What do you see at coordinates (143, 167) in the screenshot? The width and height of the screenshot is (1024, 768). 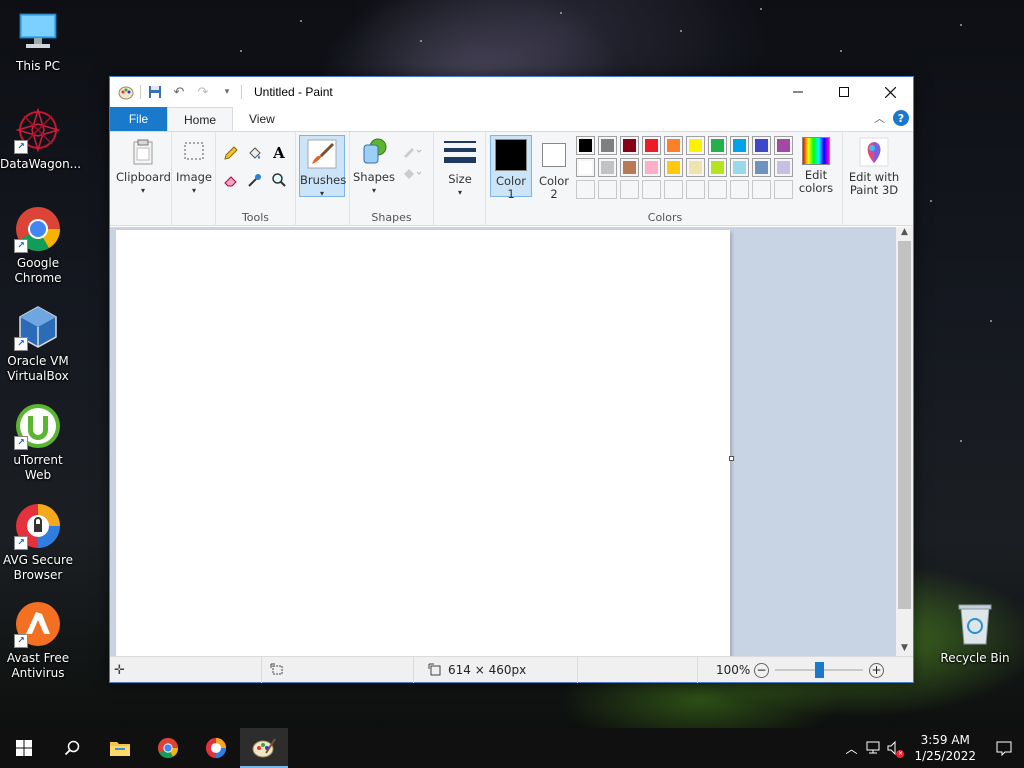 I see `clipboard-button: Clipboard ▾` at bounding box center [143, 167].